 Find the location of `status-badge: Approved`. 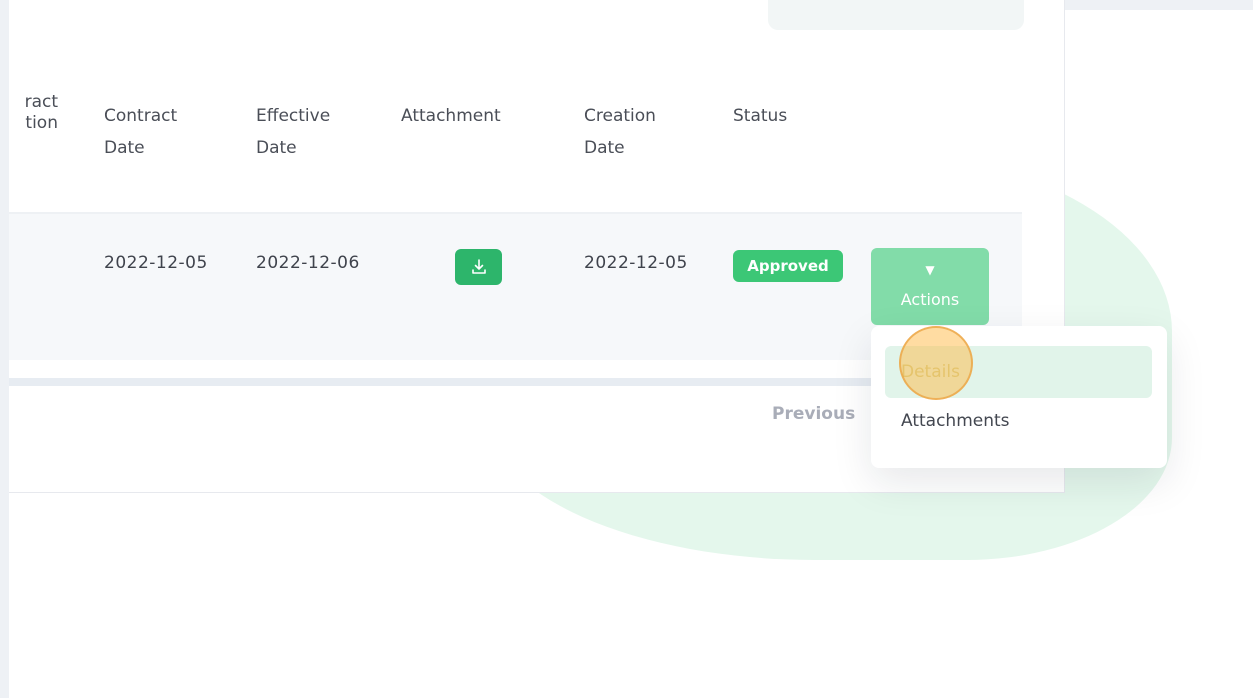

status-badge: Approved is located at coordinates (788, 266).